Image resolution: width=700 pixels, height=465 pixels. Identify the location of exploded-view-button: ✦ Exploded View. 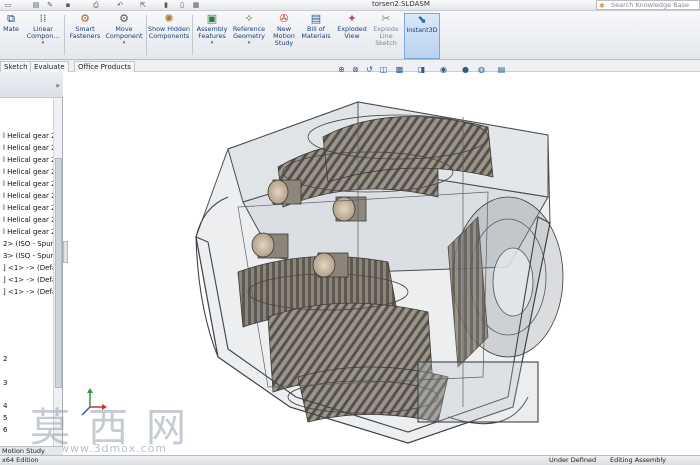
(352, 36).